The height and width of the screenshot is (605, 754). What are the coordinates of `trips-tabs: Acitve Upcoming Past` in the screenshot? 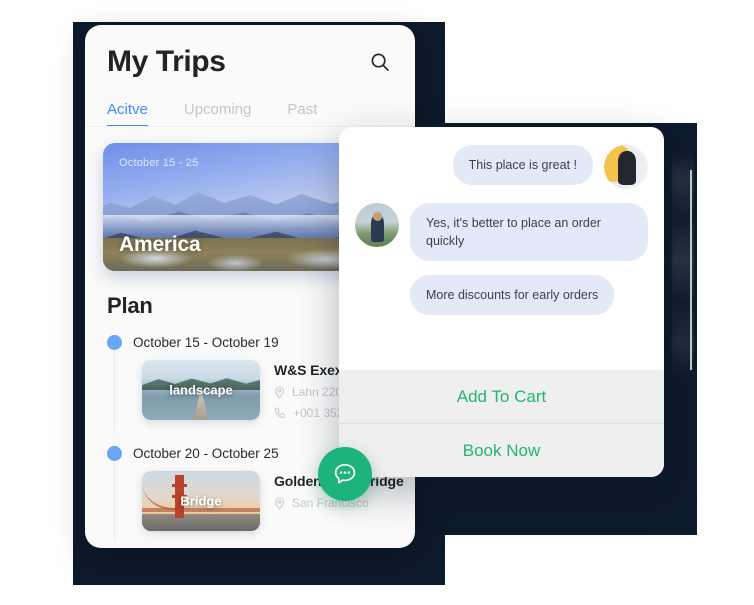 It's located at (250, 103).